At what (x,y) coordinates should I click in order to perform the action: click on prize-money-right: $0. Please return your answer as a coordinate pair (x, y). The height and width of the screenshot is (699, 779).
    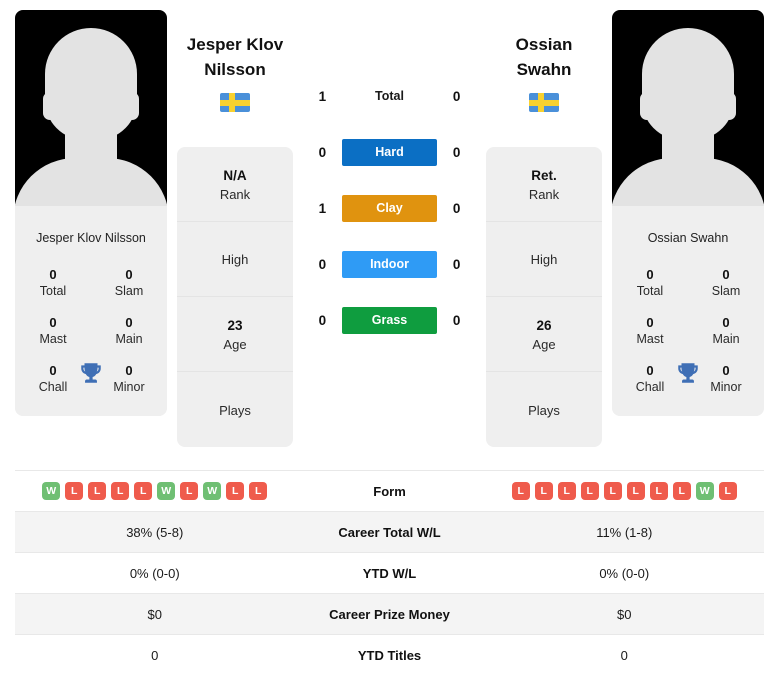
    Looking at the image, I should click on (624, 614).